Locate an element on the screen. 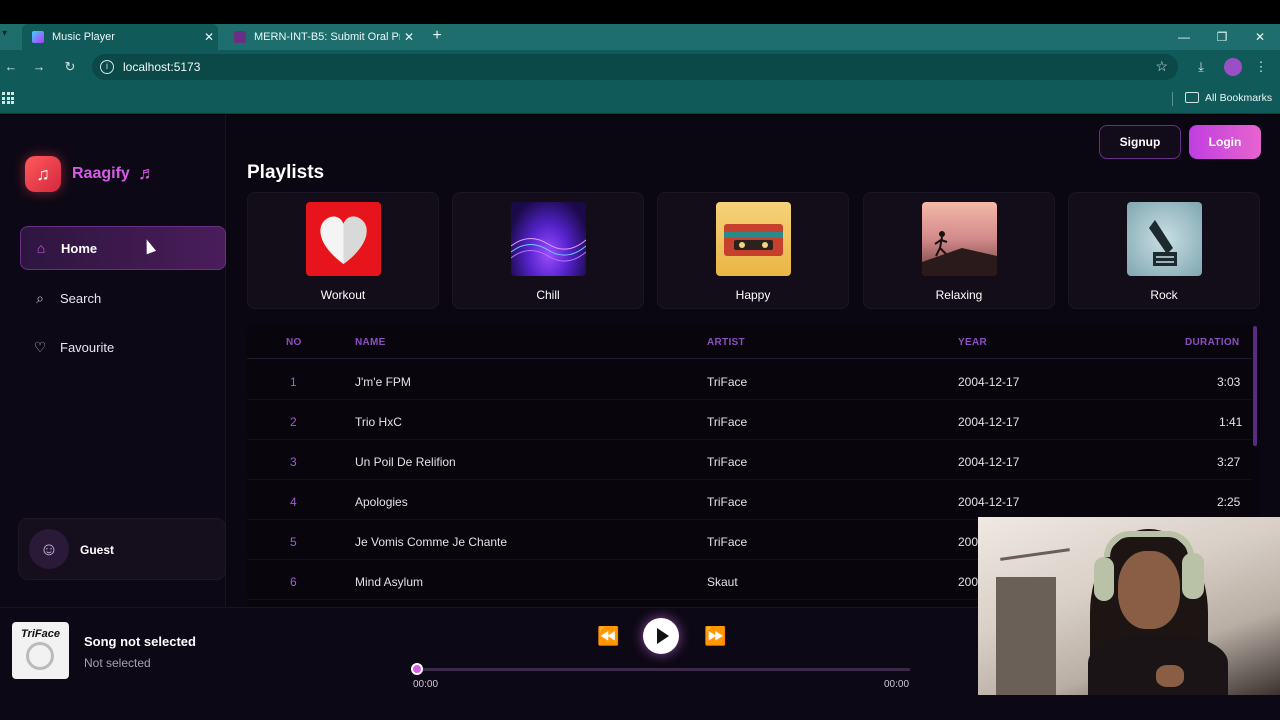  tab-music-player: Music Player ✕ is located at coordinates (120, 37).